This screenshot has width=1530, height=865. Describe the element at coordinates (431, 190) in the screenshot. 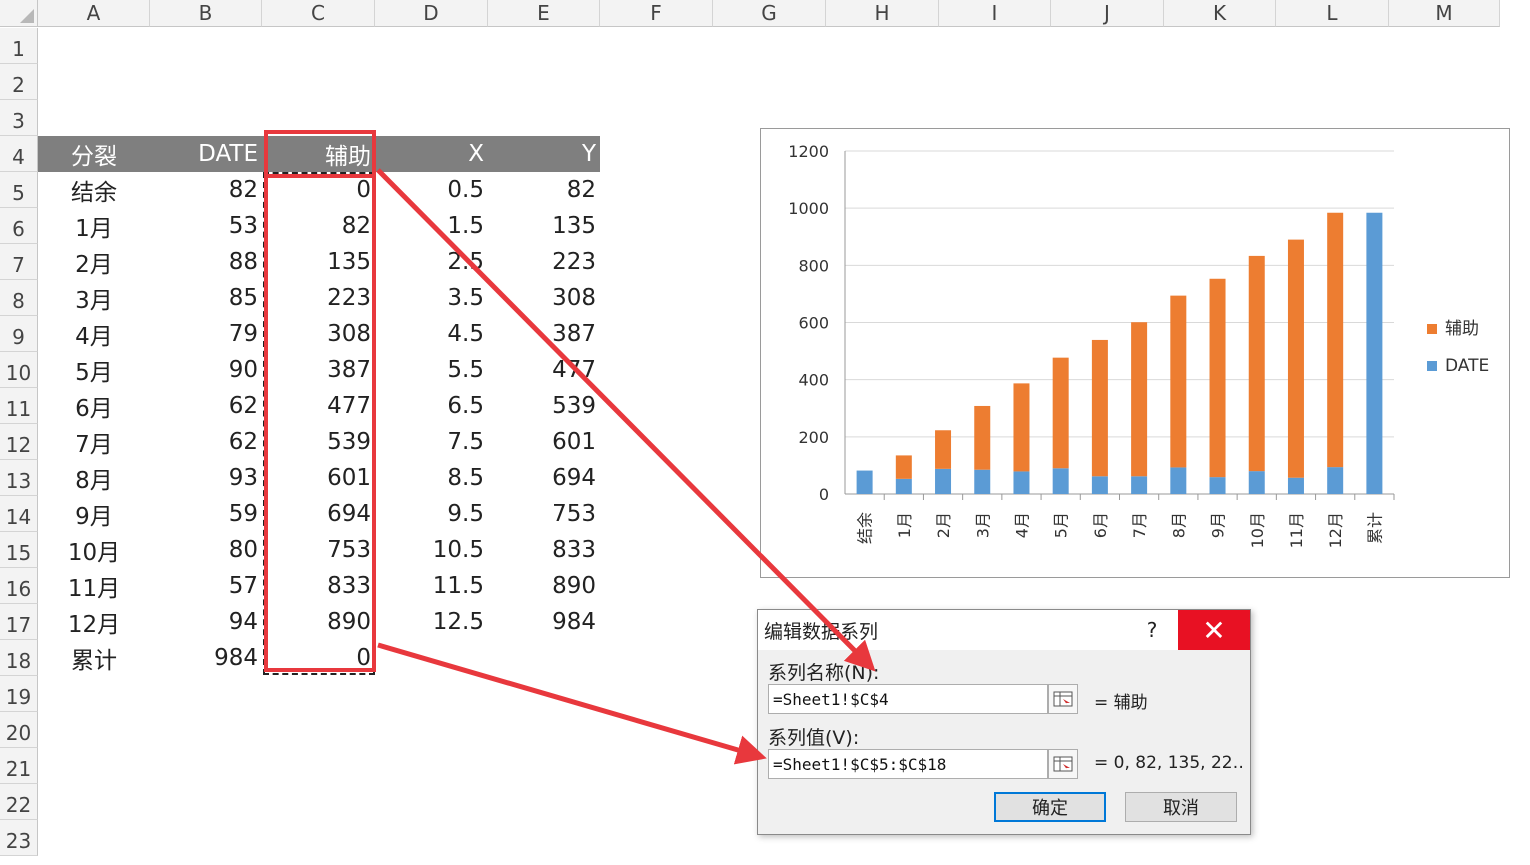

I see `table-cell: 0.5` at that location.